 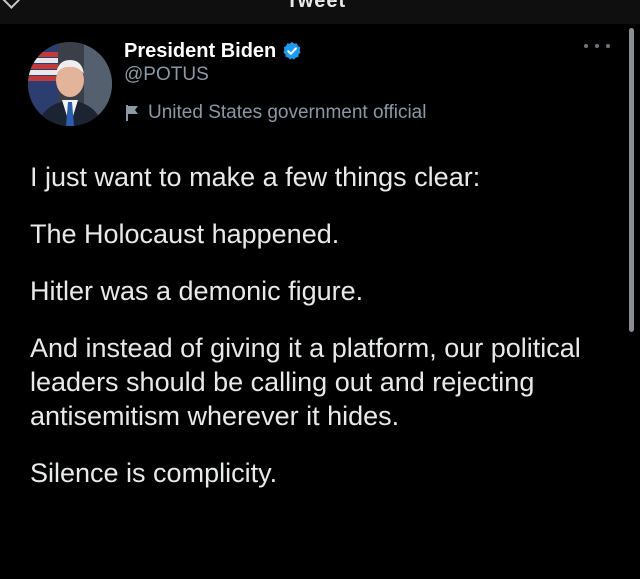 I want to click on page-title: Tweet, so click(x=316, y=6).